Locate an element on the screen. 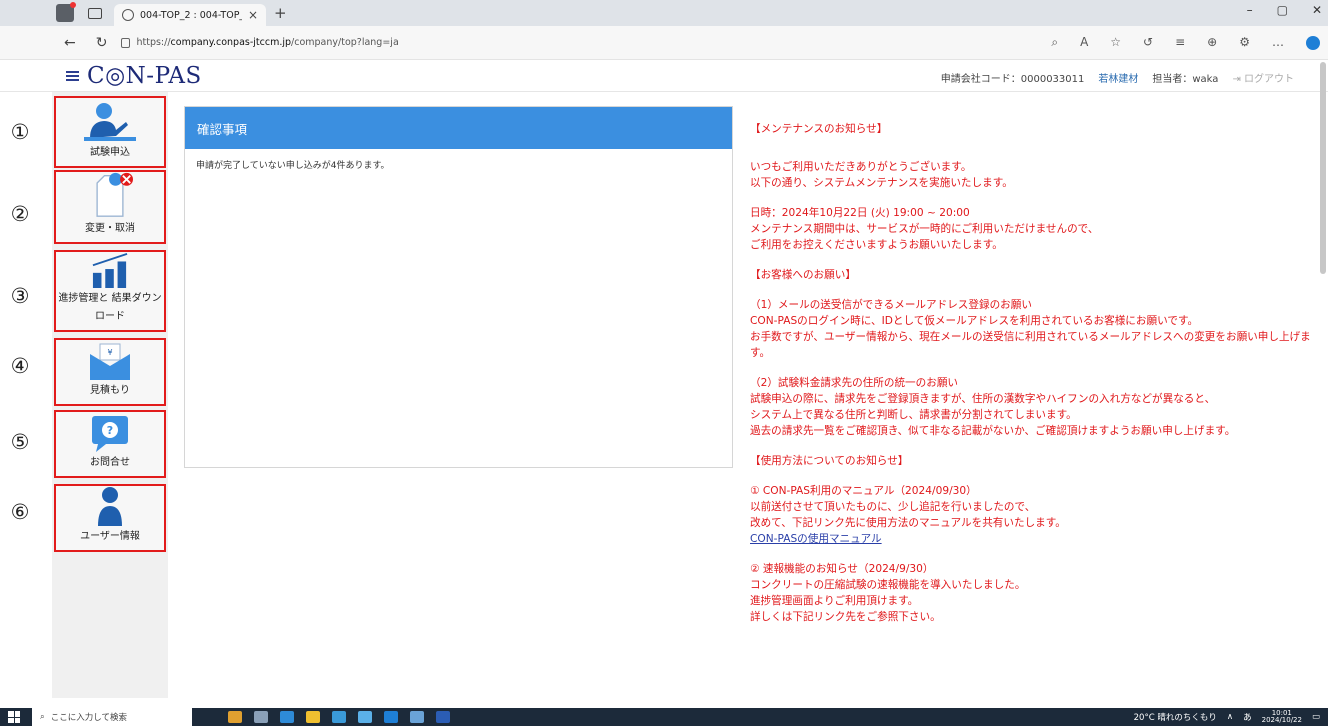 Image resolution: width=1328 pixels, height=726 pixels. sidebar-item-label: 進捗管理と 結果ダウンロード is located at coordinates (110, 307).